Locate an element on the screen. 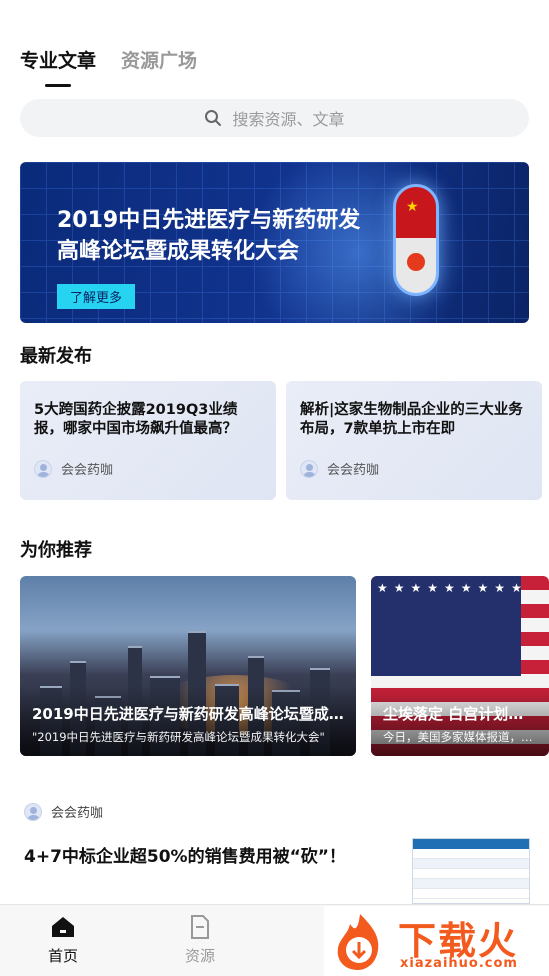 The width and height of the screenshot is (549, 976). recommend-card-subtitle: "2019中日先进医疗与新药研发高峰论坛暨成果转化大会" is located at coordinates (178, 737).